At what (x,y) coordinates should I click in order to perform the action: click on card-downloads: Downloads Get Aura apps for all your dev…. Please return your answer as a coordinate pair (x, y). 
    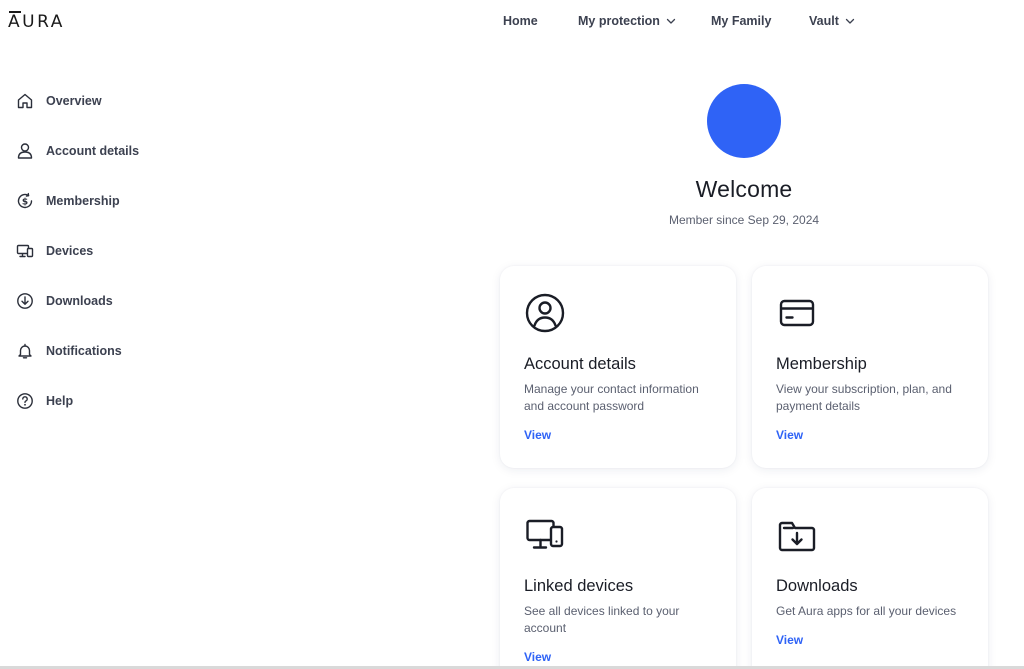
    Looking at the image, I should click on (870, 578).